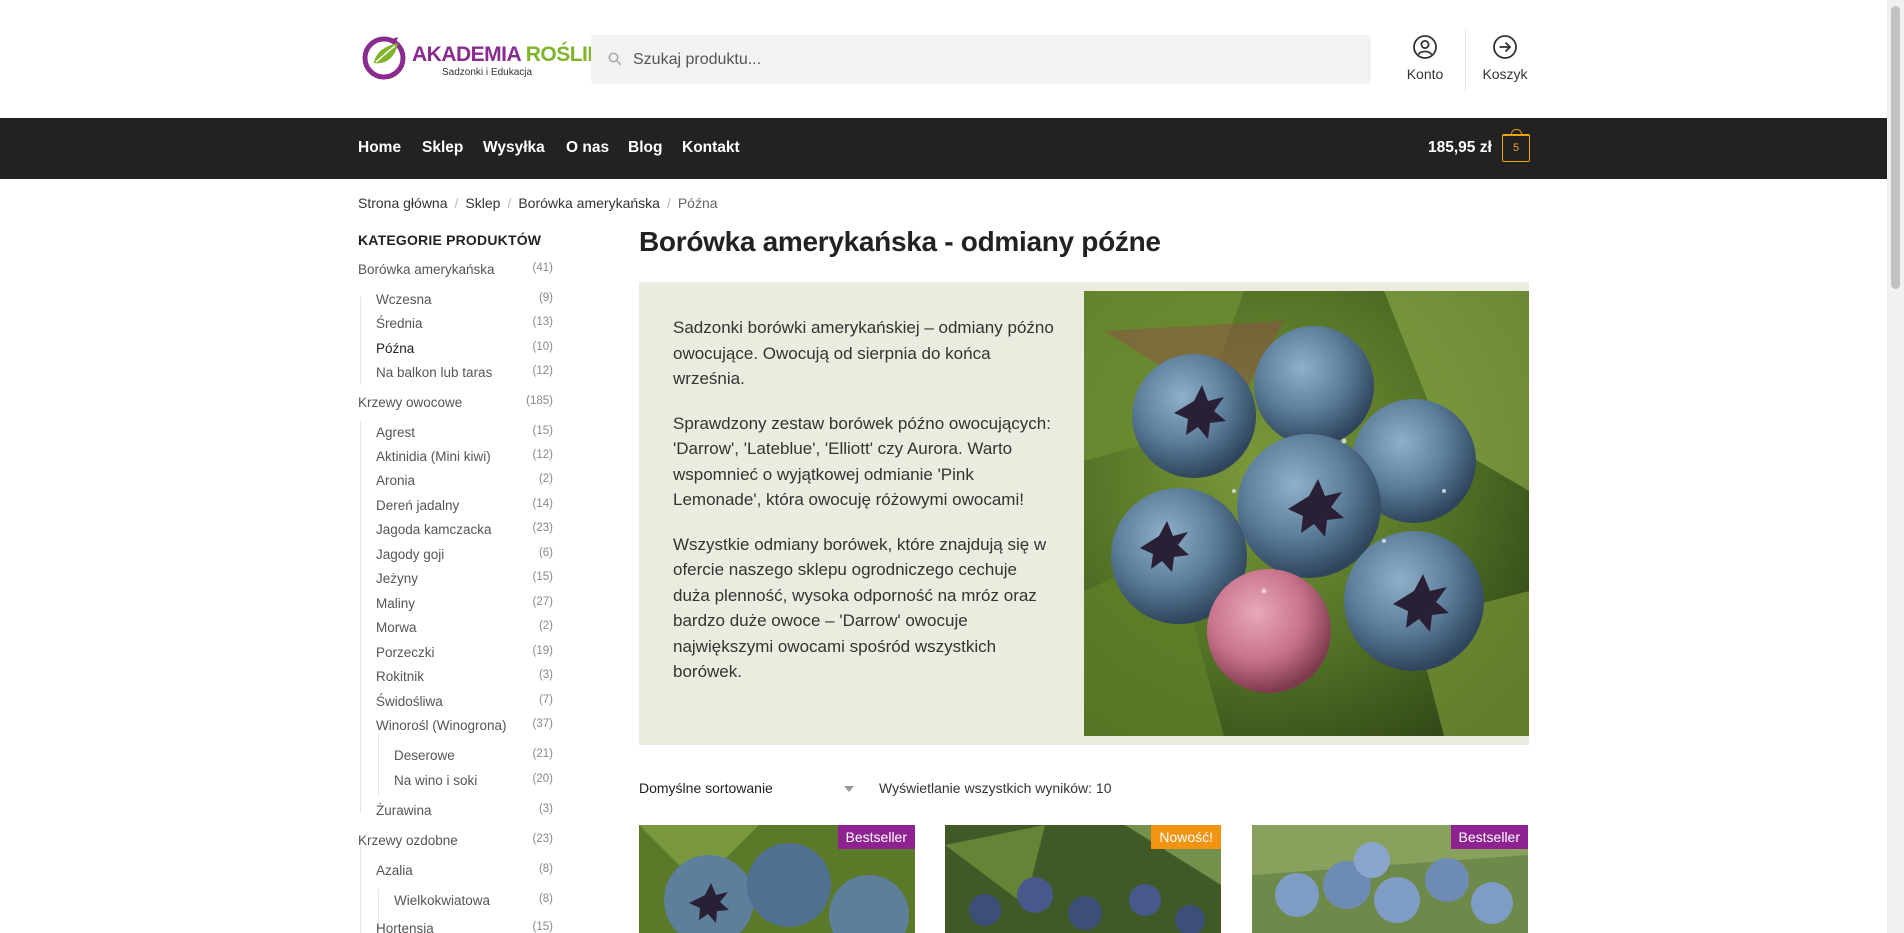  Describe the element at coordinates (545, 479) in the screenshot. I see `category-count: (2)` at that location.